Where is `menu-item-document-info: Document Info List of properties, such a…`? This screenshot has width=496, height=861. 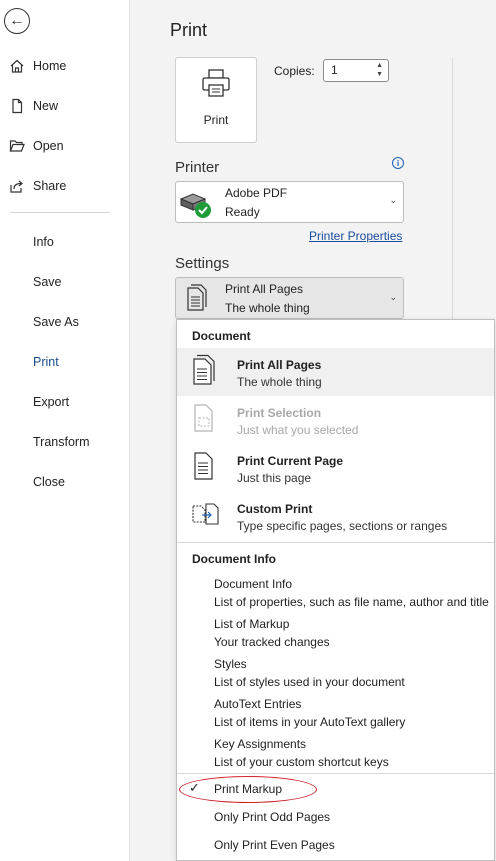
menu-item-document-info: Document Info List of properties, such a… is located at coordinates (351, 593).